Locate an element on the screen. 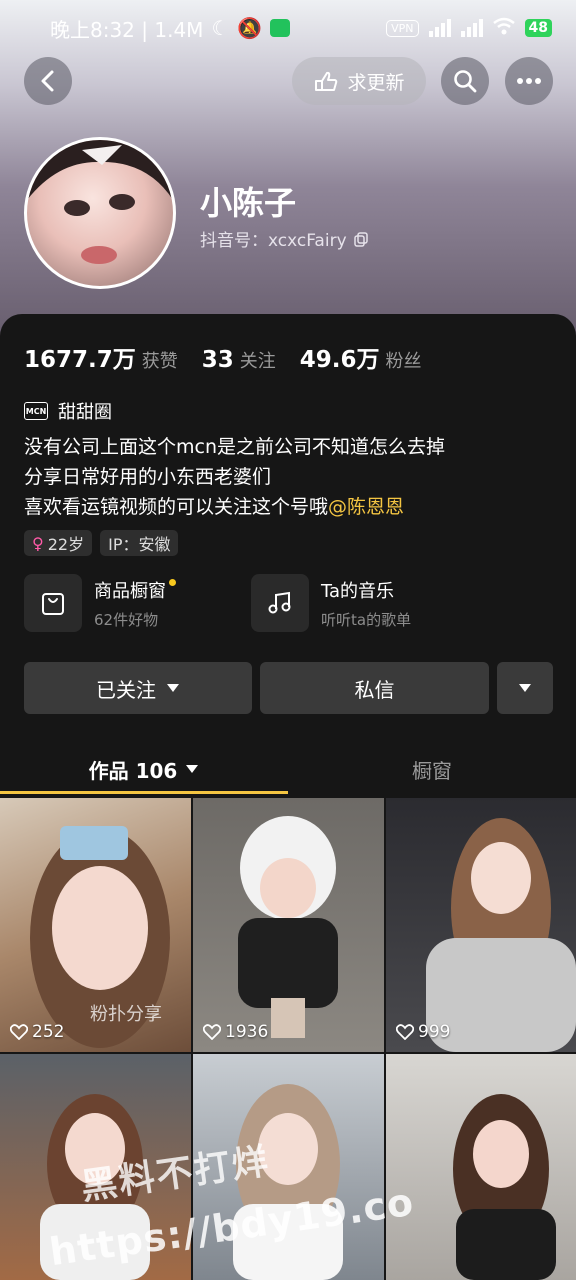 Image resolution: width=576 pixels, height=1280 pixels. request-update-button: 求更新 is located at coordinates (359, 81).